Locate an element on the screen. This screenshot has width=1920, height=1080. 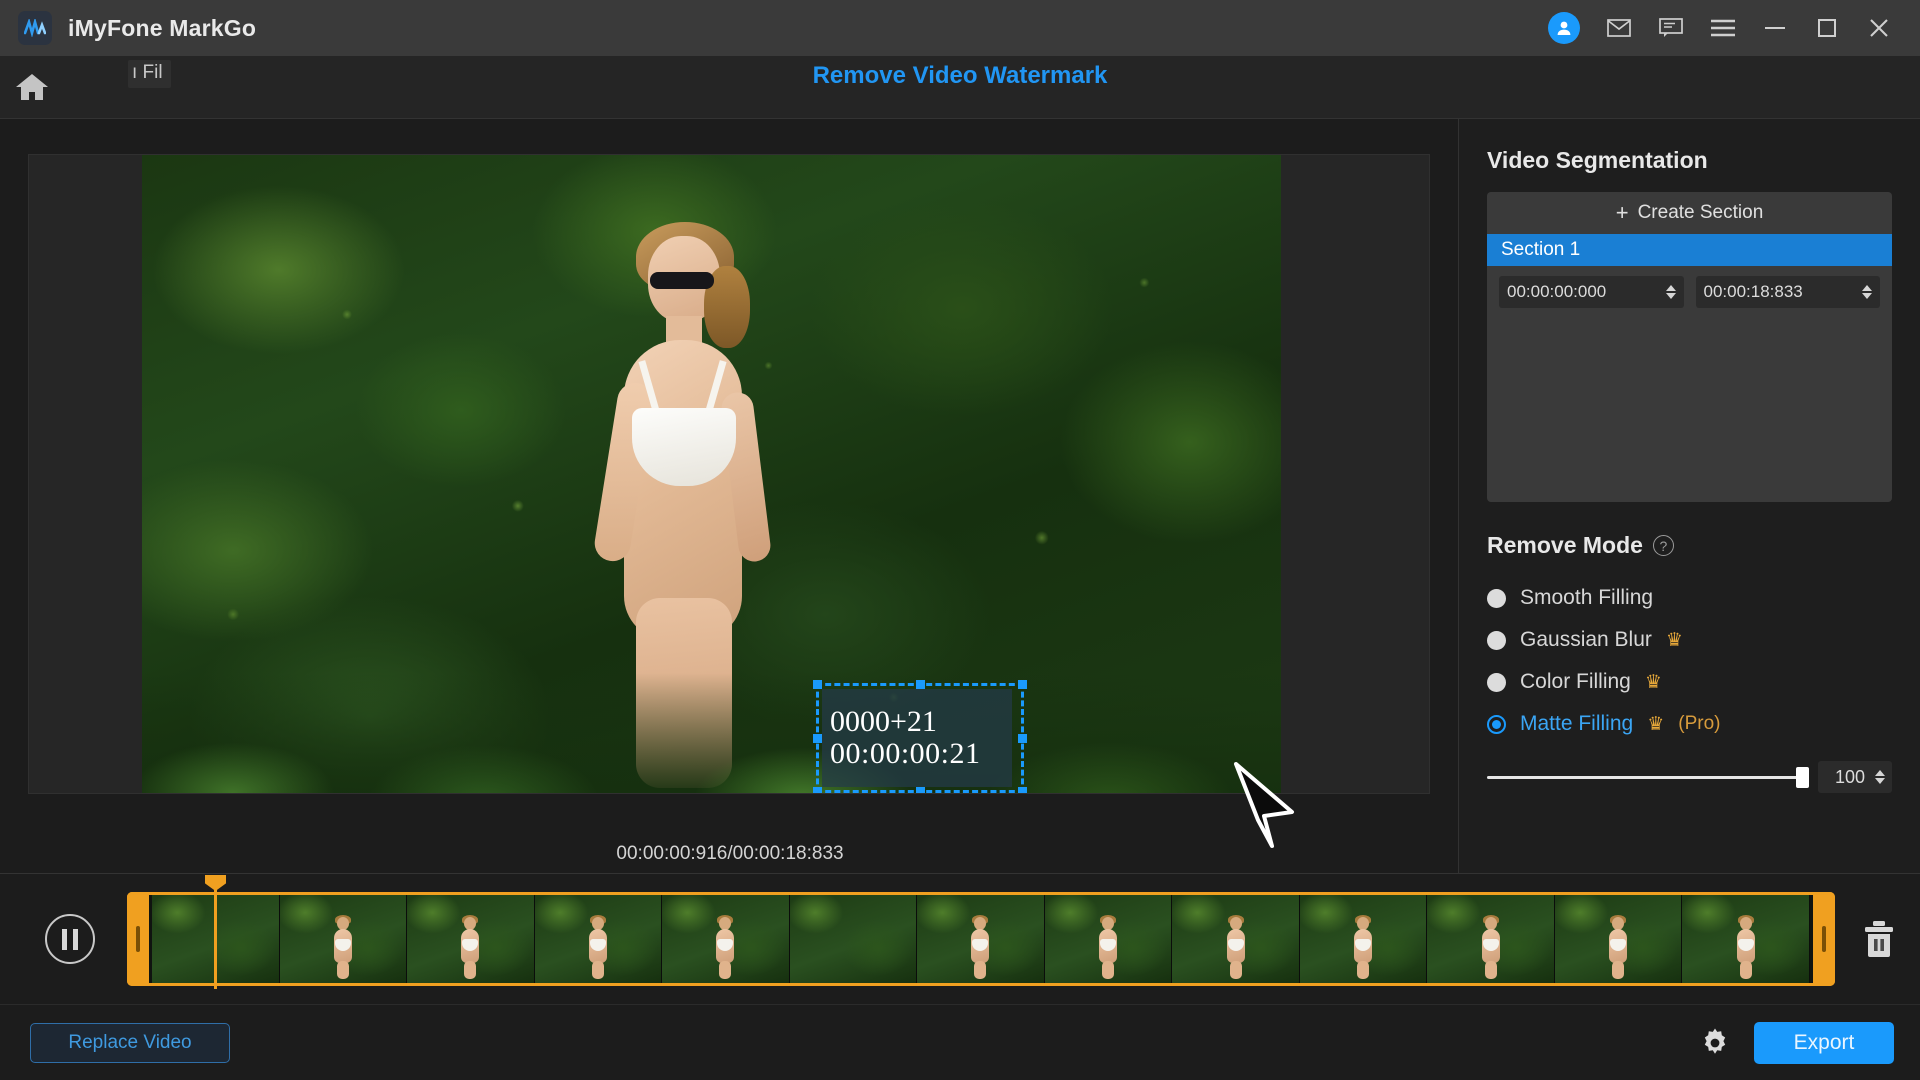
section-start-time-input: 00:00:00:000 is located at coordinates (1591, 292).